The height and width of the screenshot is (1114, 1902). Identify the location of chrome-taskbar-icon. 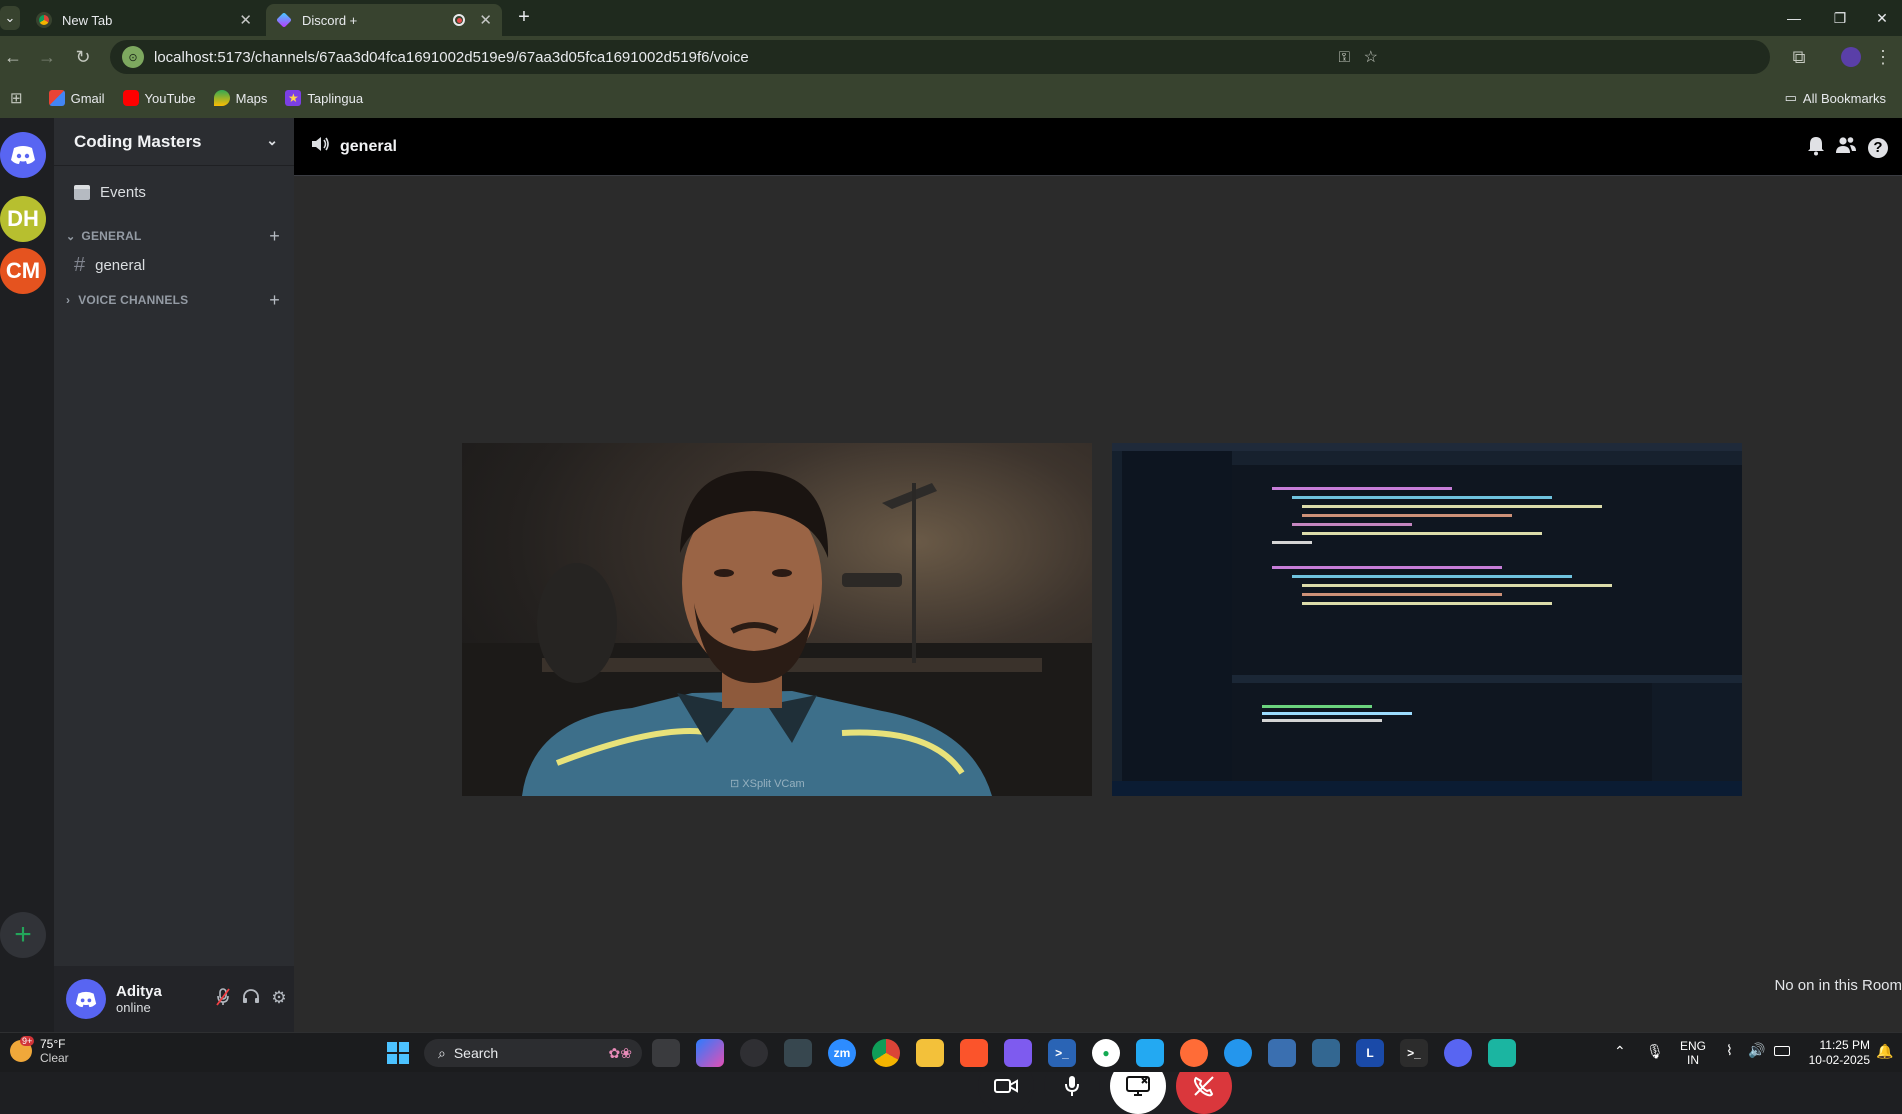
(886, 1053).